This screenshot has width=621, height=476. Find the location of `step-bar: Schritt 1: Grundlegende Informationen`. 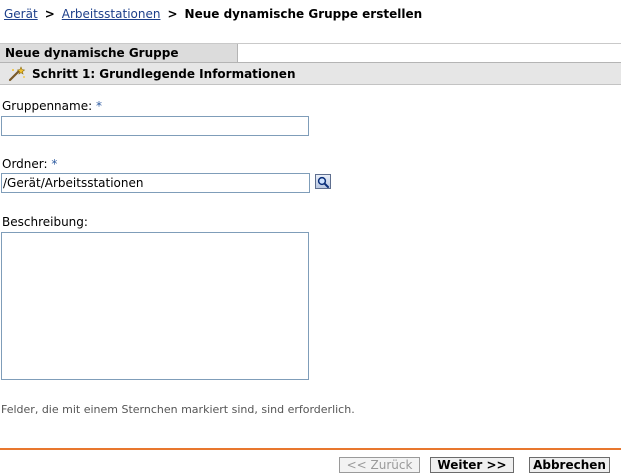

step-bar: Schritt 1: Grundlegende Informationen is located at coordinates (310, 74).